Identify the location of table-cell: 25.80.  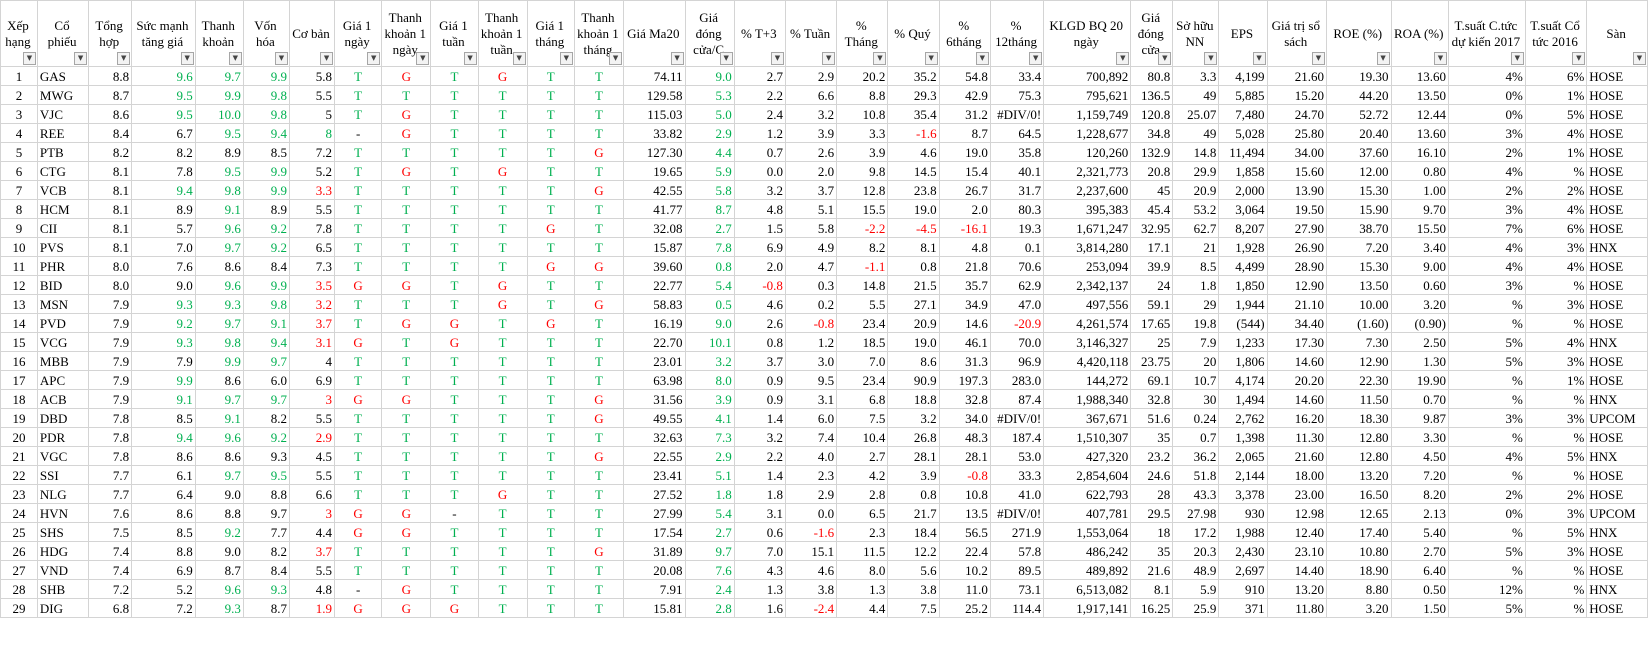
(1296, 133).